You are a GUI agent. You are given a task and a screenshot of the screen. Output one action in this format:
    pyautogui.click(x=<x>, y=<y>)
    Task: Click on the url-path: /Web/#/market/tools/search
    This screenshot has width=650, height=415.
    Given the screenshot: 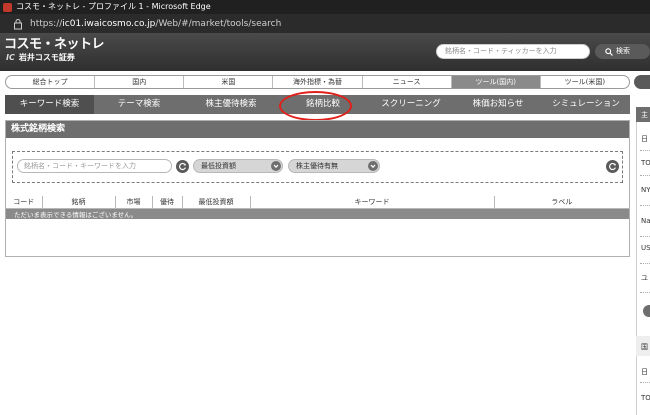 What is the action you would take?
    pyautogui.click(x=218, y=23)
    